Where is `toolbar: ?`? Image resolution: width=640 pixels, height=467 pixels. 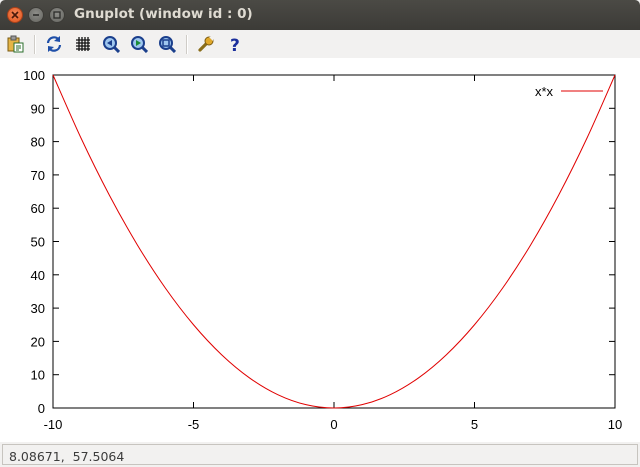
toolbar: ? is located at coordinates (320, 44).